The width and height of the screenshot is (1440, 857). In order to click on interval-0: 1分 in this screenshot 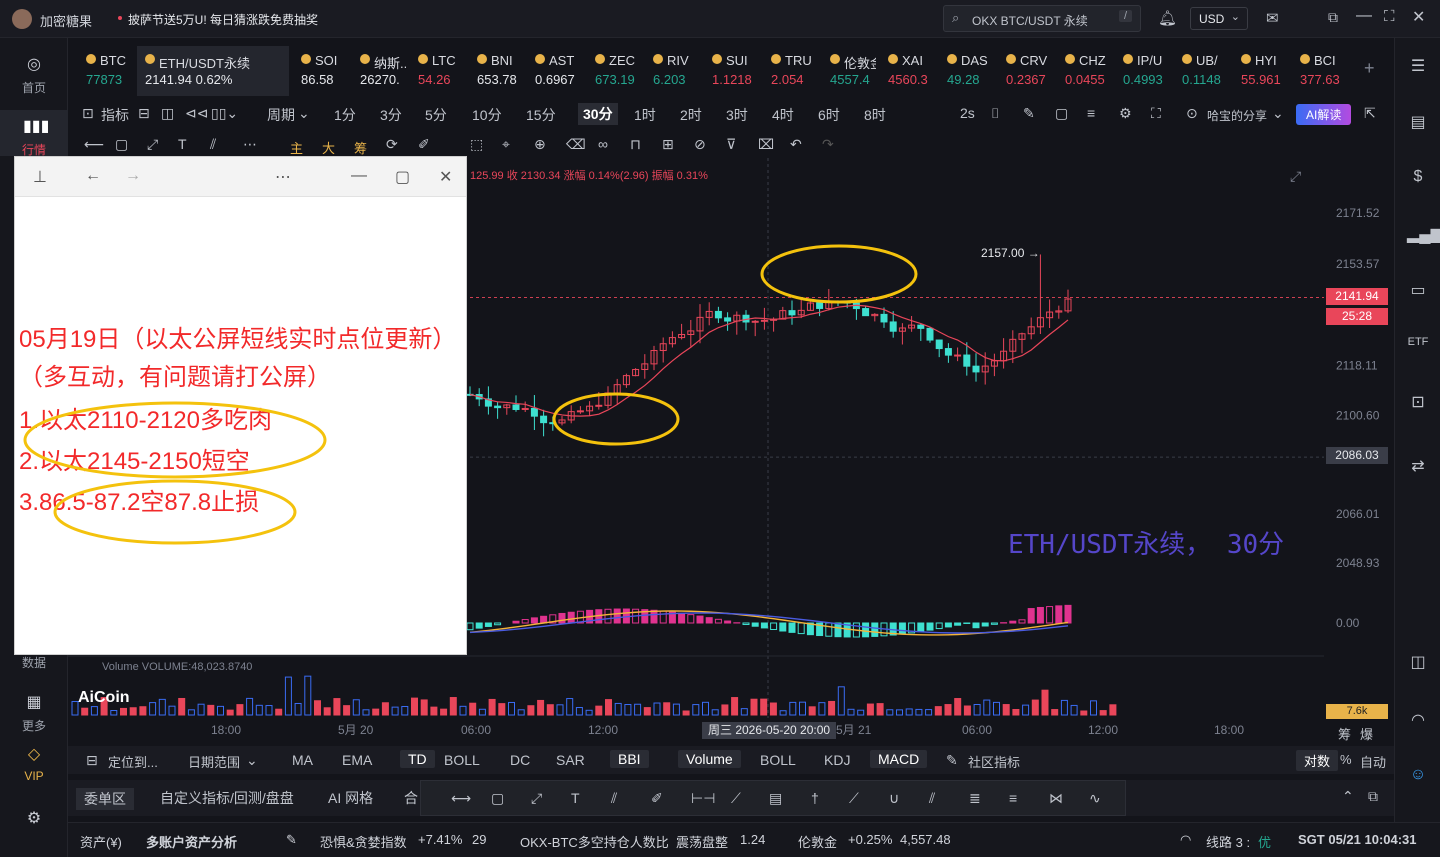, I will do `click(345, 115)`.